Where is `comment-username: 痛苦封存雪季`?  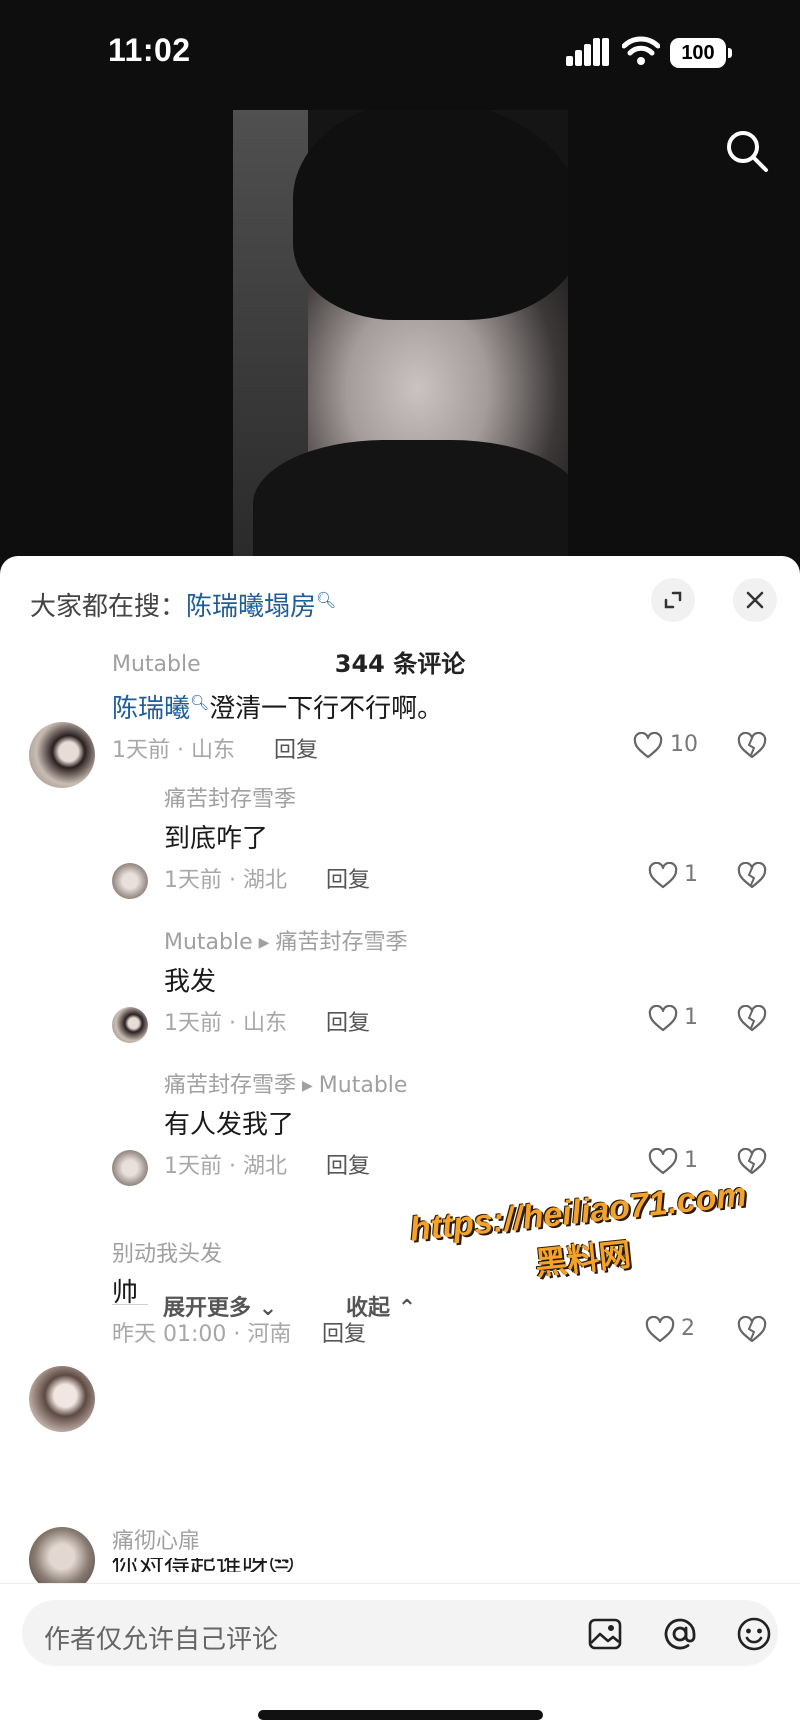 comment-username: 痛苦封存雪季 is located at coordinates (230, 797).